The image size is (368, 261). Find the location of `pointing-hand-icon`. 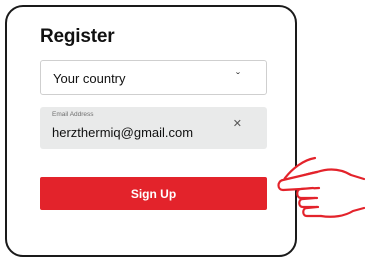

pointing-hand-icon is located at coordinates (321, 187).